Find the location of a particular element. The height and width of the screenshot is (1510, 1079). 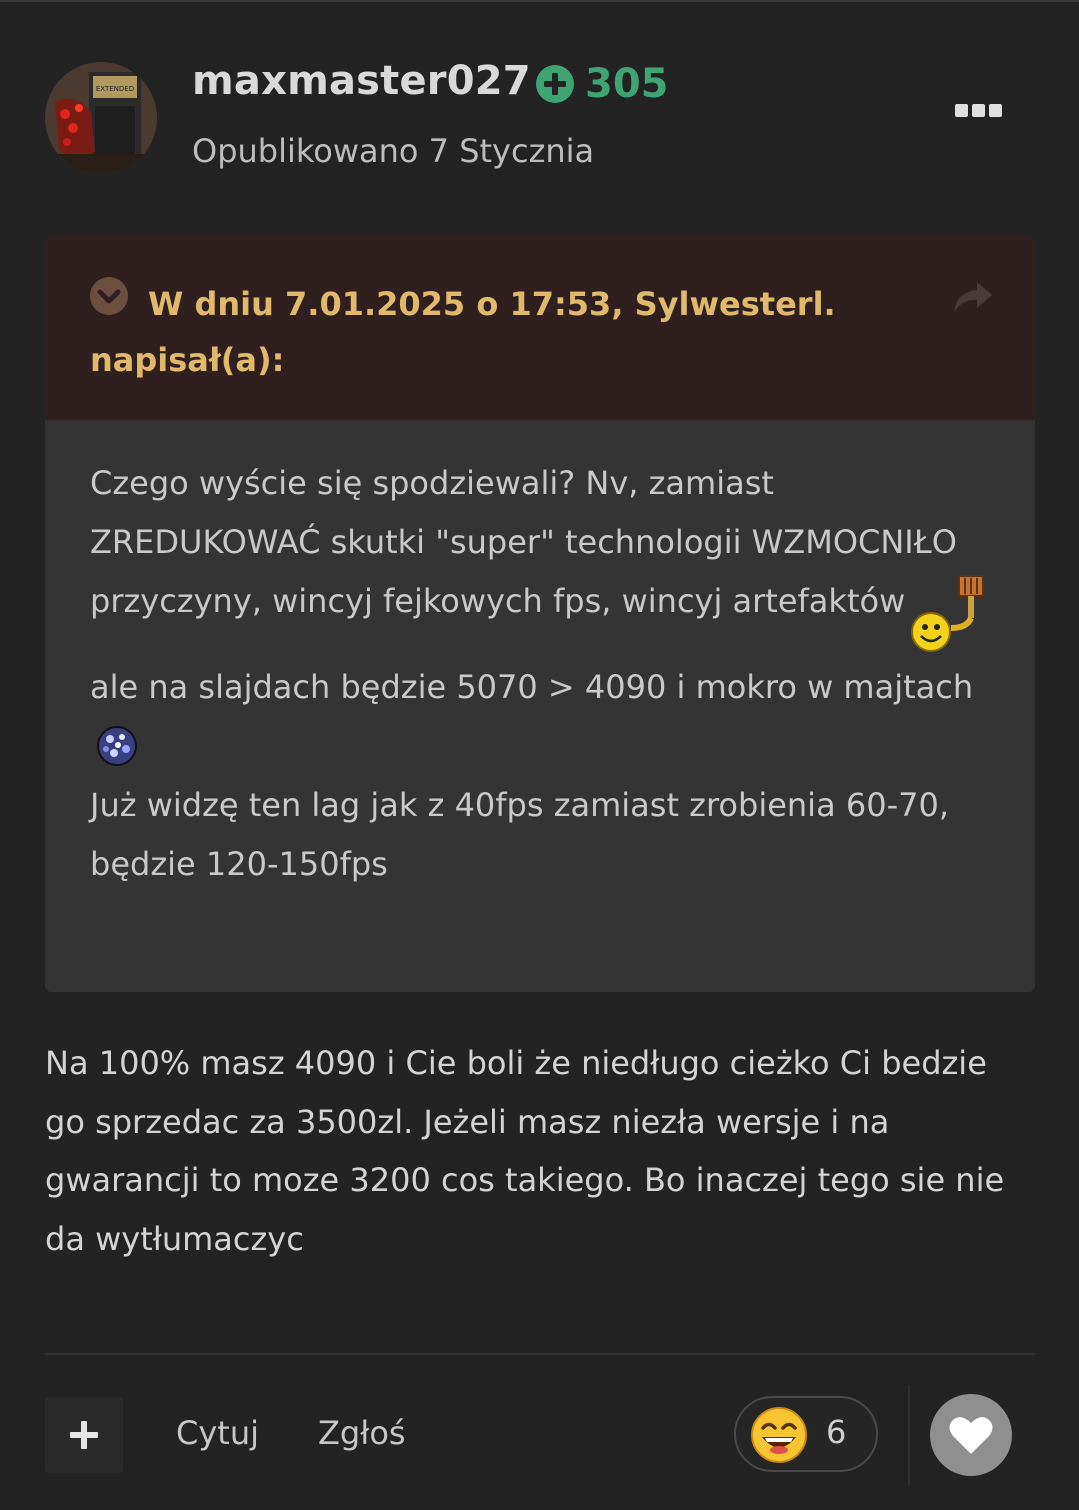

more-horizontal-icon is located at coordinates (979, 113).